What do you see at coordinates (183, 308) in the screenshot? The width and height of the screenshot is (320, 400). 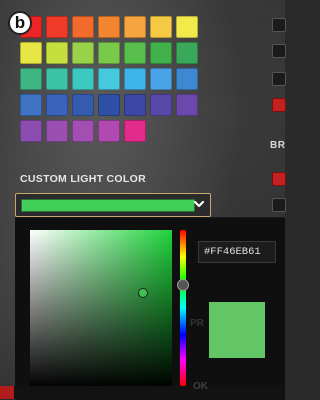 I see `hue-slider` at bounding box center [183, 308].